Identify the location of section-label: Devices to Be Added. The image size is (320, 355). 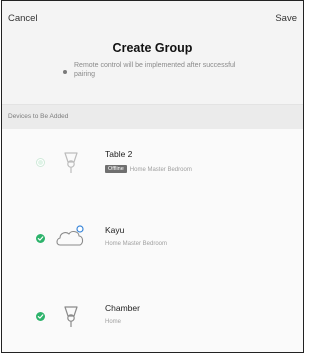
(38, 116).